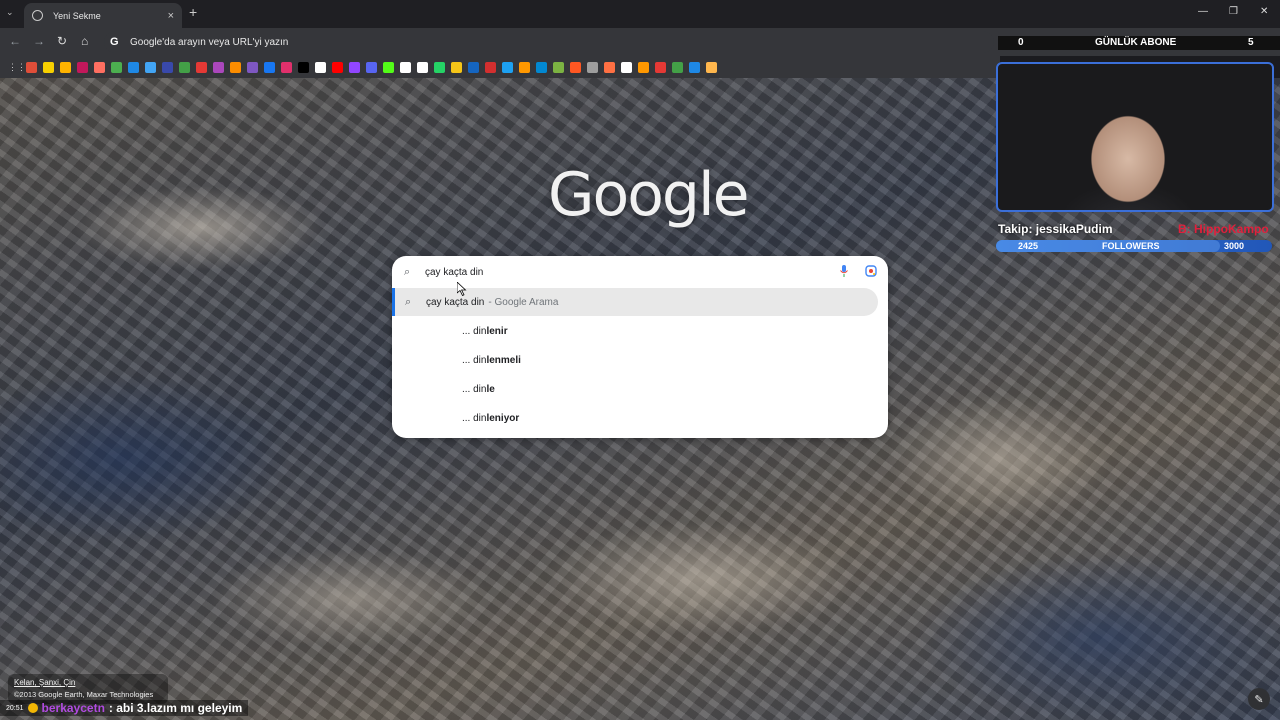  Describe the element at coordinates (1021, 42) in the screenshot. I see `subs-count: 0` at that location.